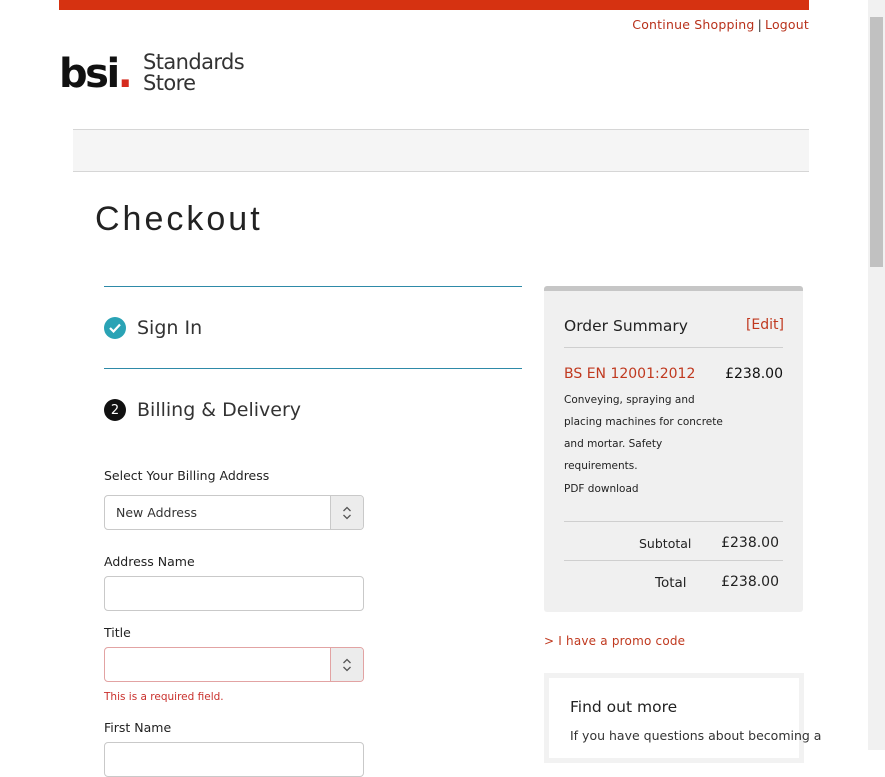 The image size is (885, 777). What do you see at coordinates (671, 583) in the screenshot?
I see `total-label: Total` at bounding box center [671, 583].